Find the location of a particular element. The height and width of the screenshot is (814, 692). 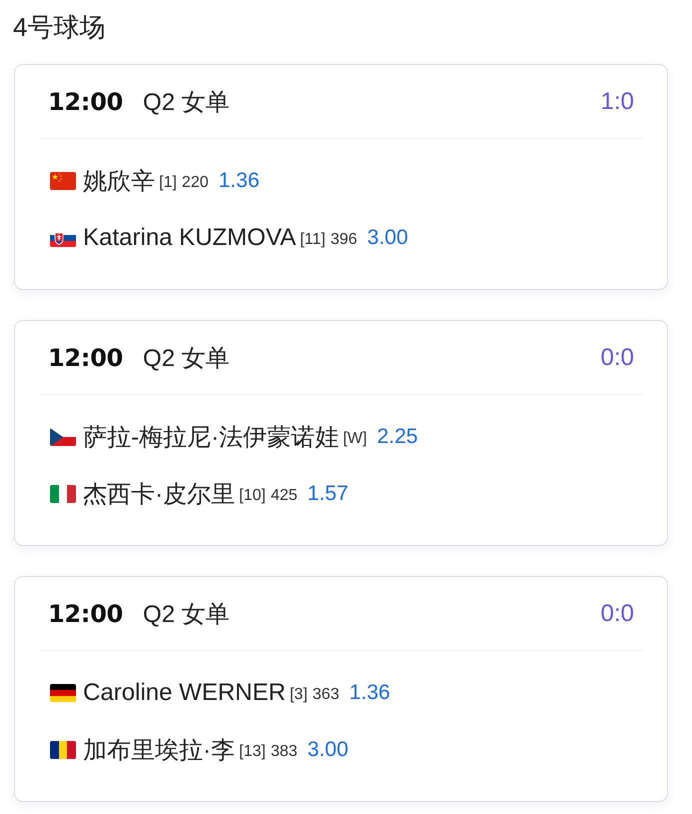

player-ranking: 220 is located at coordinates (195, 183).